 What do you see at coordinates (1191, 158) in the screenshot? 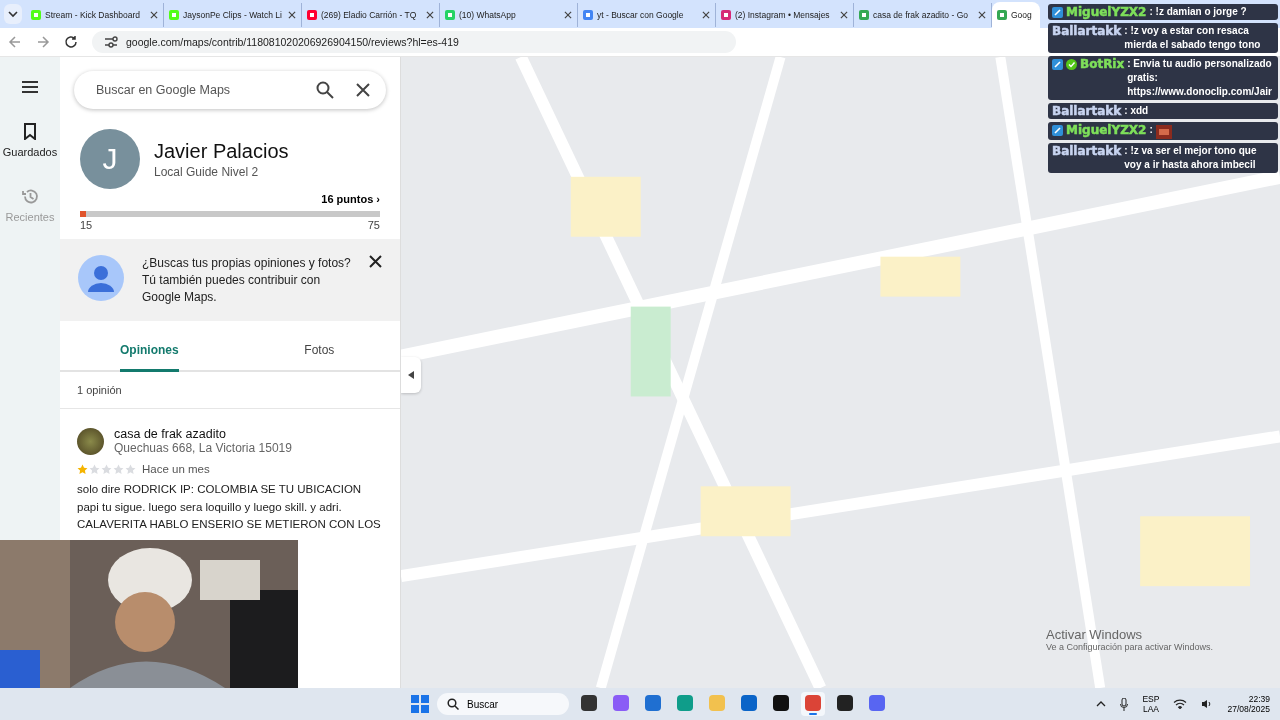
I see `chat-message: : !z va ser el mejor tono que voy a ir hasta ahora imbecil` at bounding box center [1191, 158].